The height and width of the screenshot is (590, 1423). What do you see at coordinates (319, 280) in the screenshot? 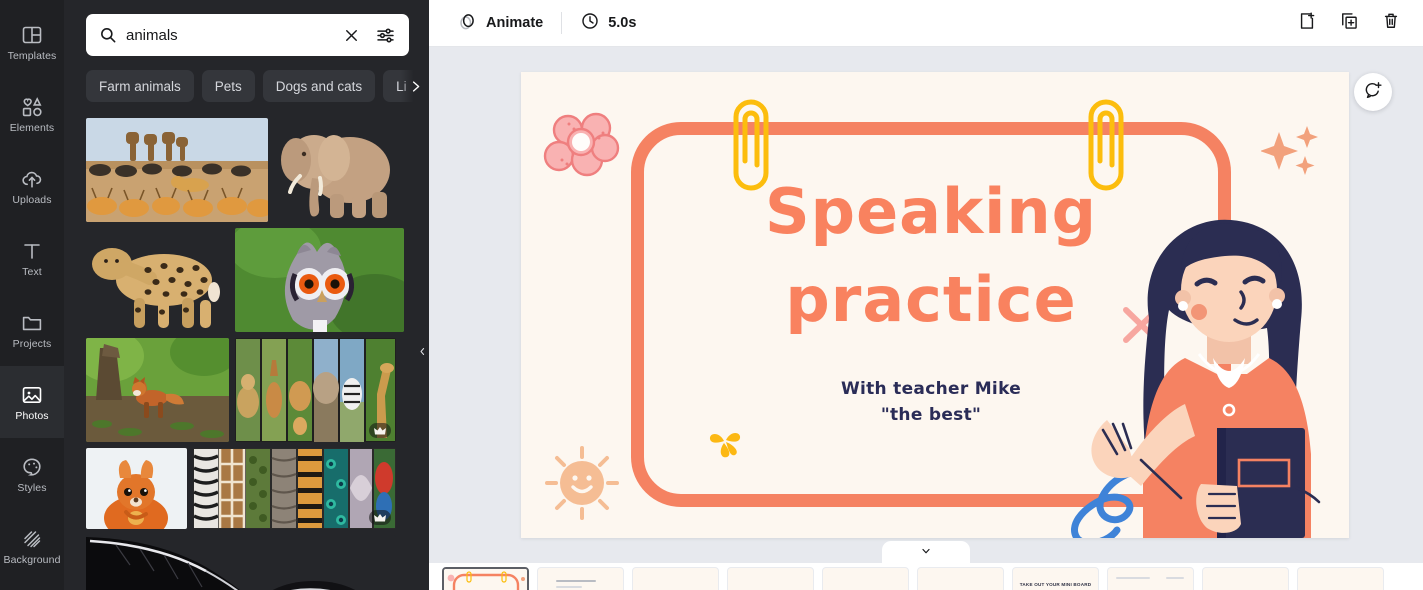
I see `photo-owl-portrait` at bounding box center [319, 280].